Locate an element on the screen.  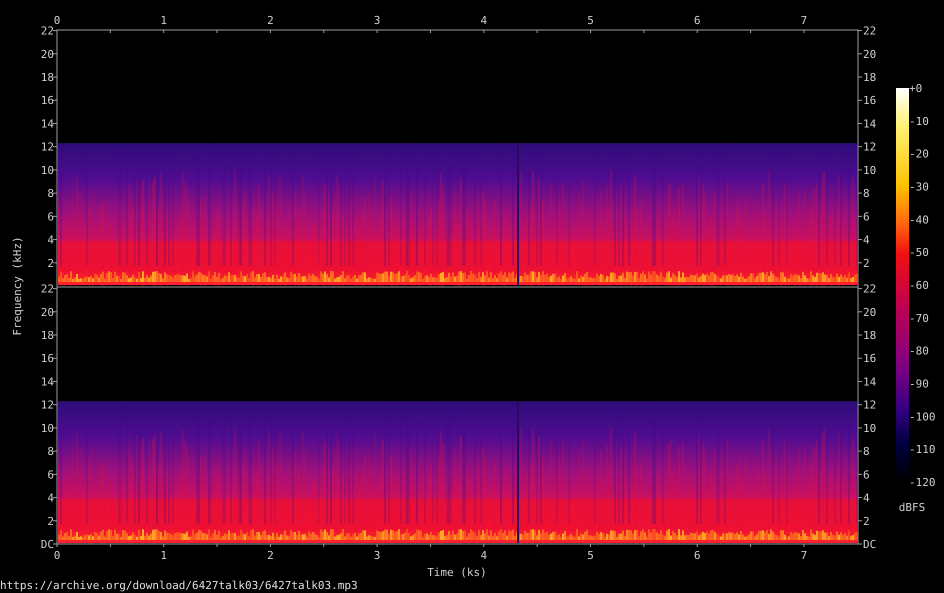
colorbar-label: -60 is located at coordinates (919, 285).